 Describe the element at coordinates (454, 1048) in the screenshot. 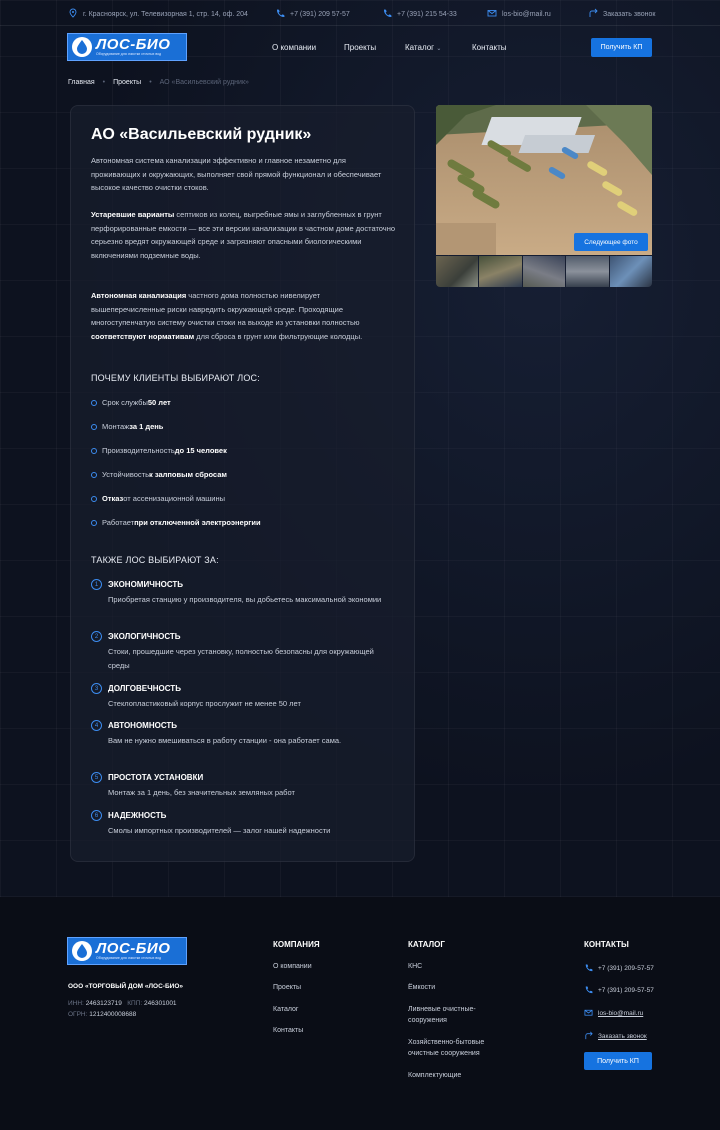

I see `footer-link-household: Хозяйственно-бытовые очистные сооружения` at that location.